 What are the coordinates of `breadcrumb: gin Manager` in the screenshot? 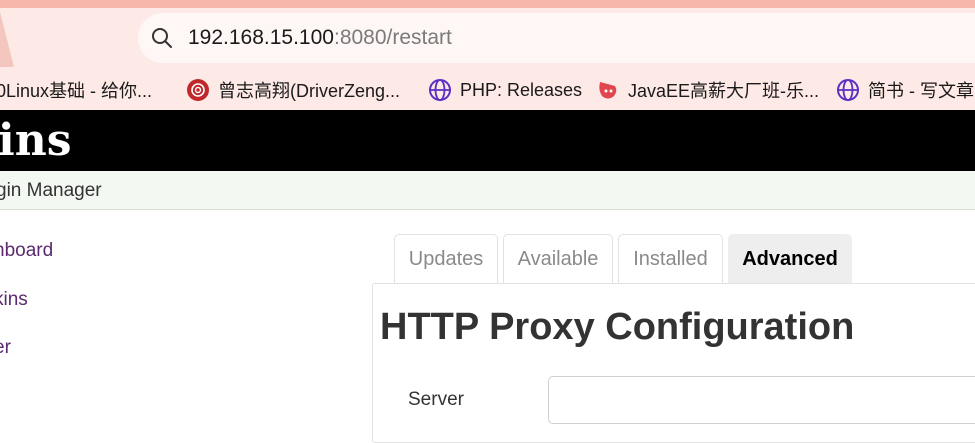 It's located at (51, 191).